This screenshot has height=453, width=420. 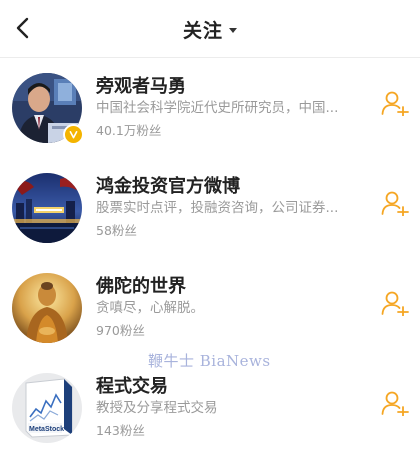 What do you see at coordinates (168, 186) in the screenshot?
I see `user-name: 鸿金投资官方微博` at bounding box center [168, 186].